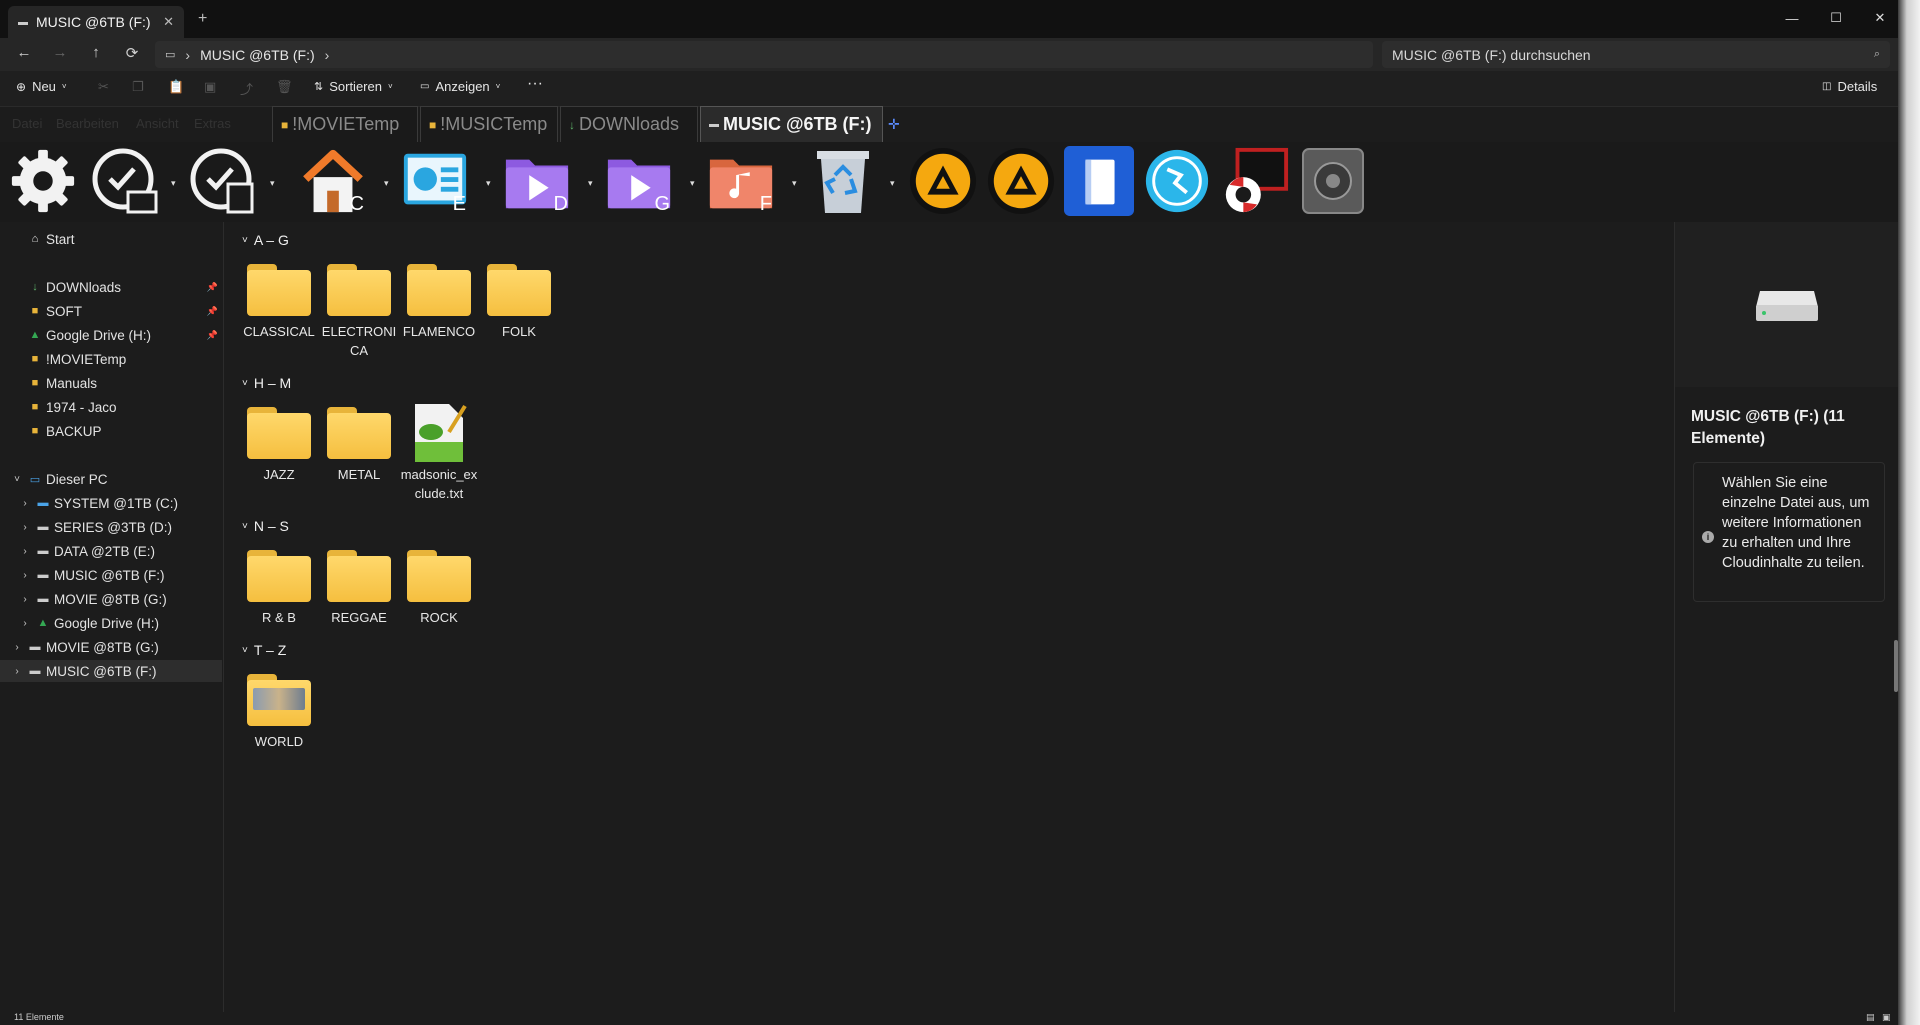 The height and width of the screenshot is (1025, 1920). What do you see at coordinates (519, 302) in the screenshot?
I see `folder-item: FOLK` at bounding box center [519, 302].